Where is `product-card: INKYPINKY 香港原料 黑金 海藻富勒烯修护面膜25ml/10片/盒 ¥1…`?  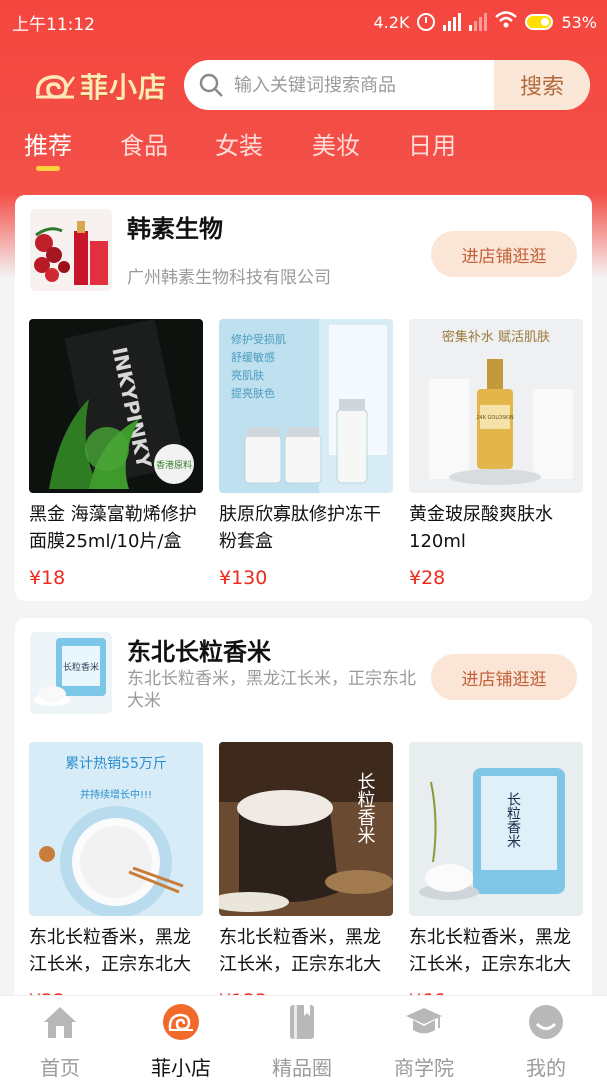
product-card: INKYPINKY 香港原料 黑金 海藻富勒烯修护面膜25ml/10片/盒 ¥1… is located at coordinates (116, 454).